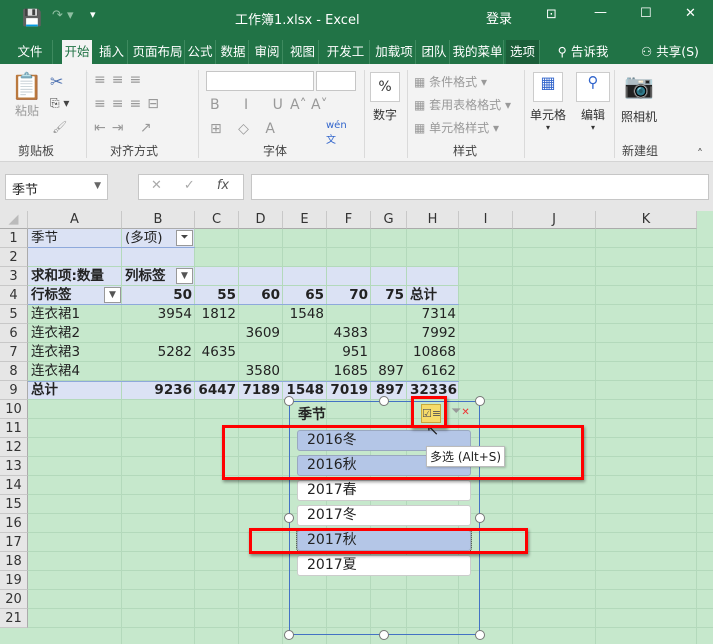 This screenshot has height=644, width=713. What do you see at coordinates (554, 220) in the screenshot?
I see `column-header-J: J` at bounding box center [554, 220].